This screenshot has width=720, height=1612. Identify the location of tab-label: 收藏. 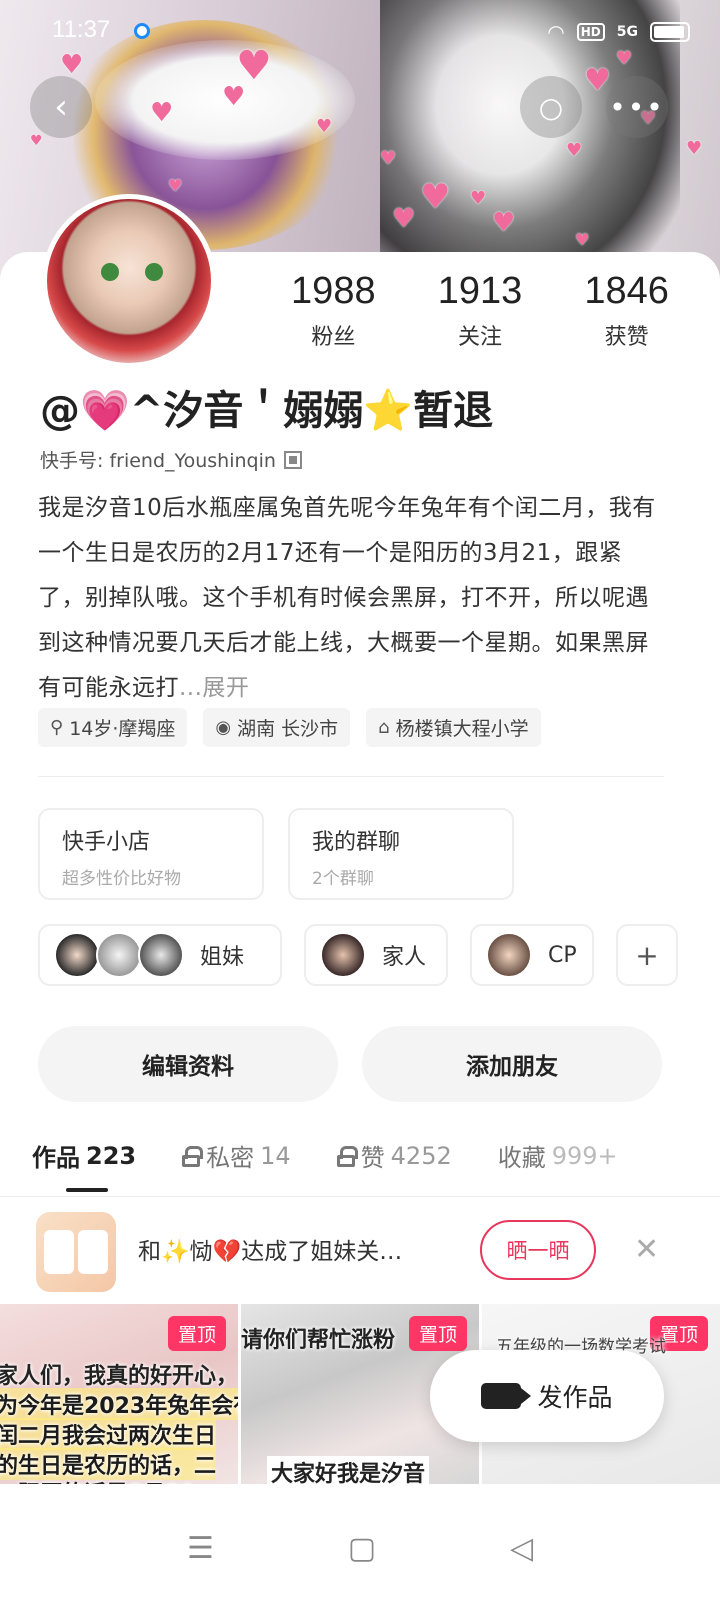
(521, 1158).